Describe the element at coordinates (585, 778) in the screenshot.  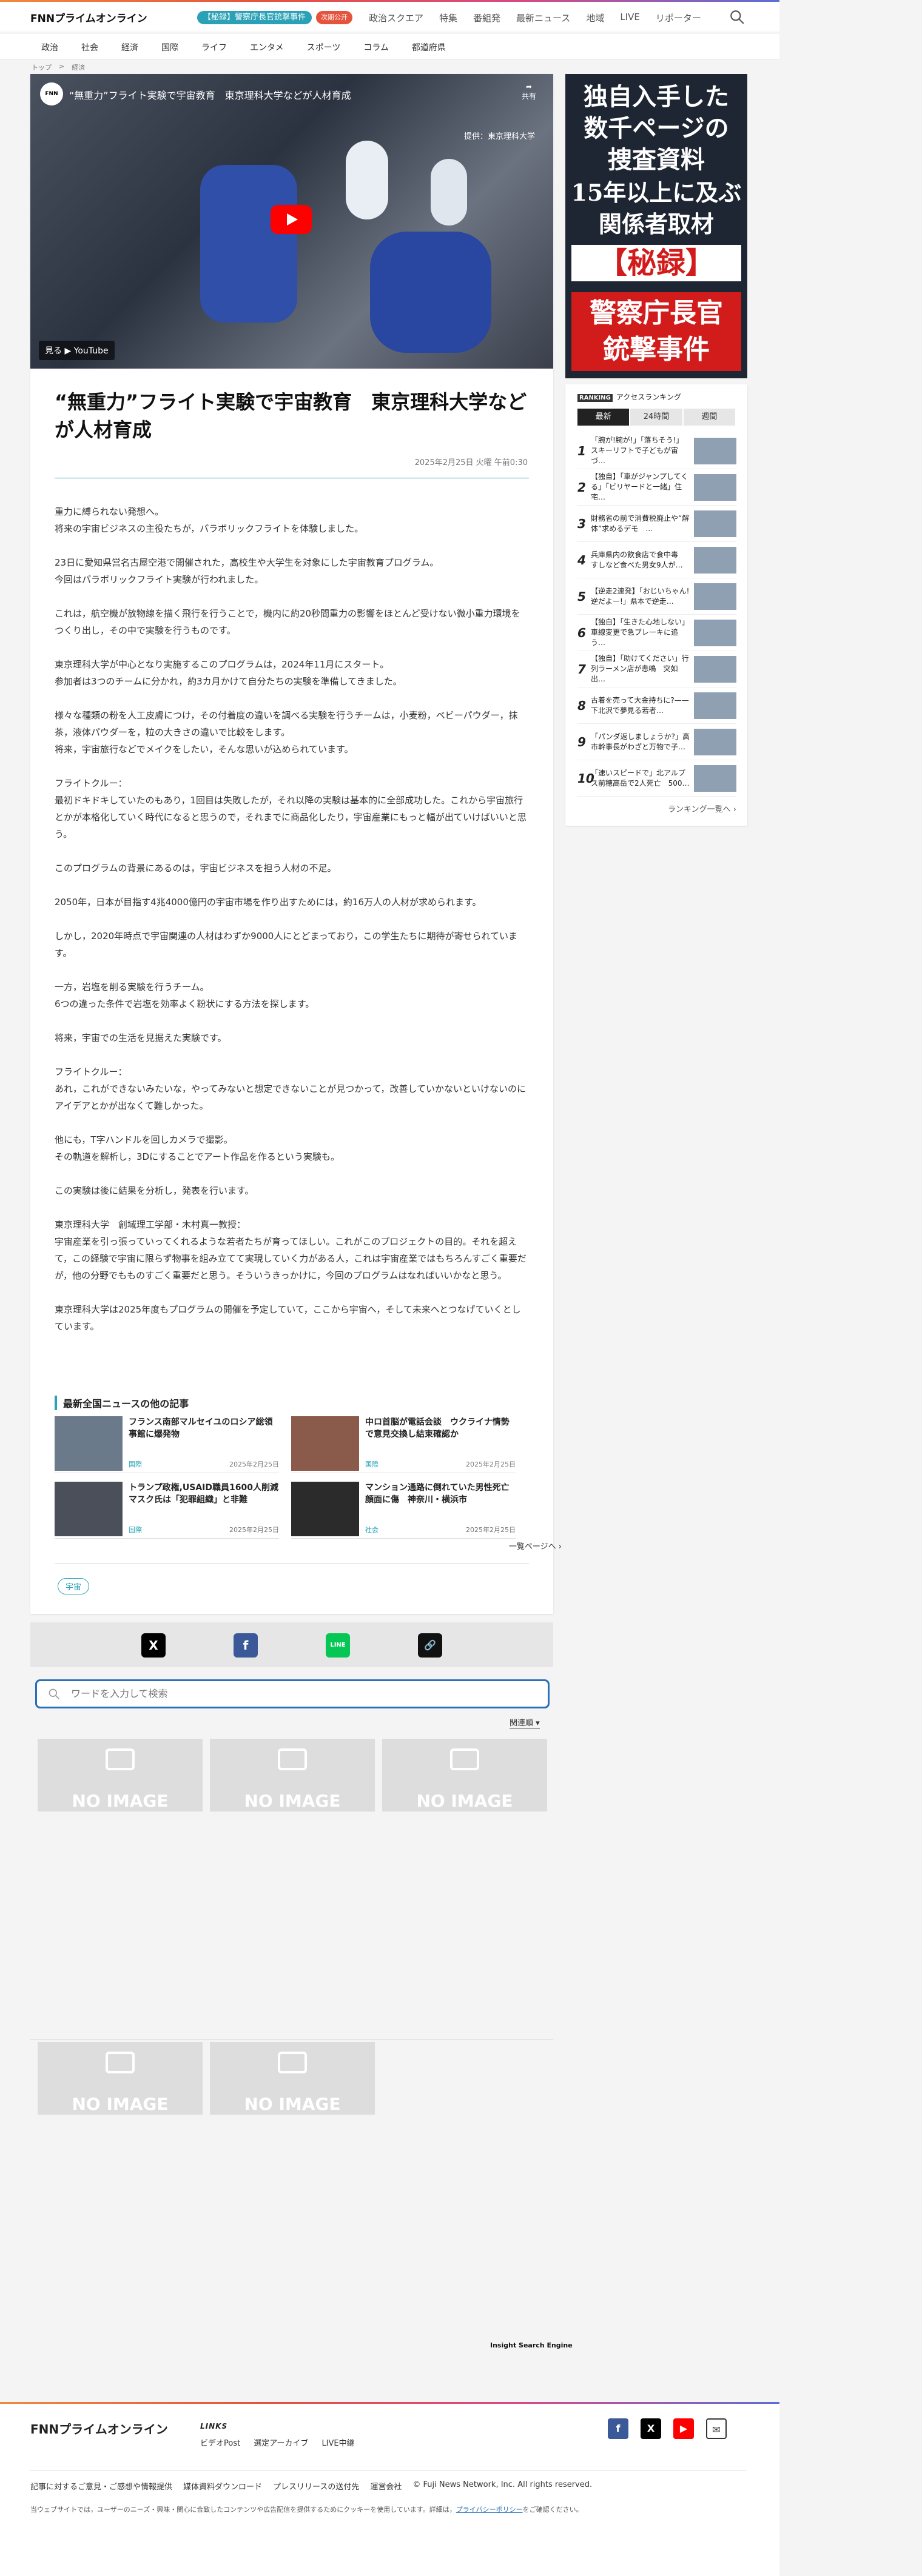
I see `rank-number: 10` at that location.